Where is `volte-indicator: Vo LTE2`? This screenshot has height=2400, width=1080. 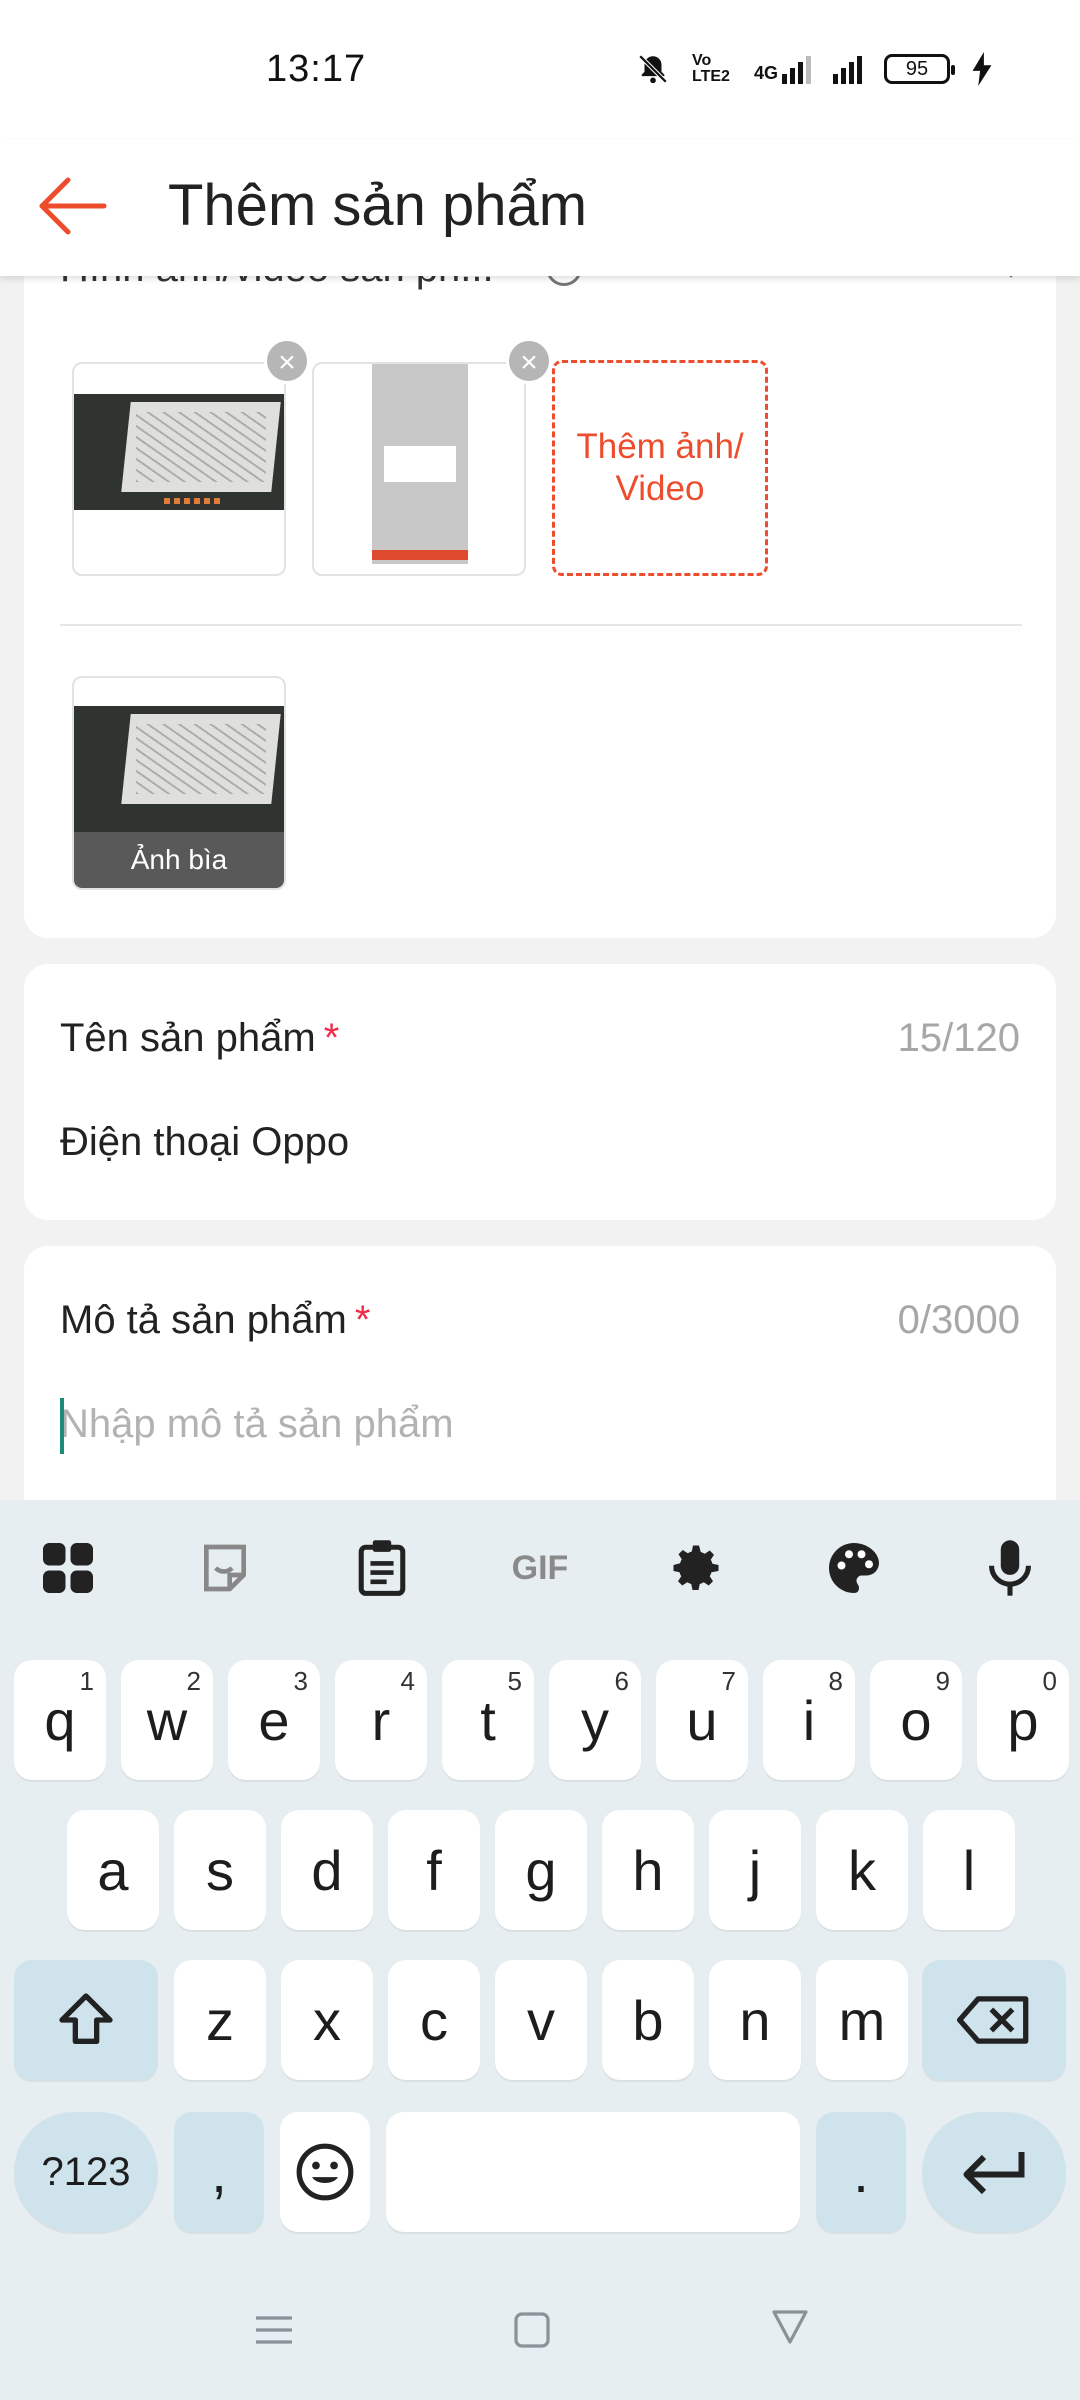 volte-indicator: Vo LTE2 is located at coordinates (710, 68).